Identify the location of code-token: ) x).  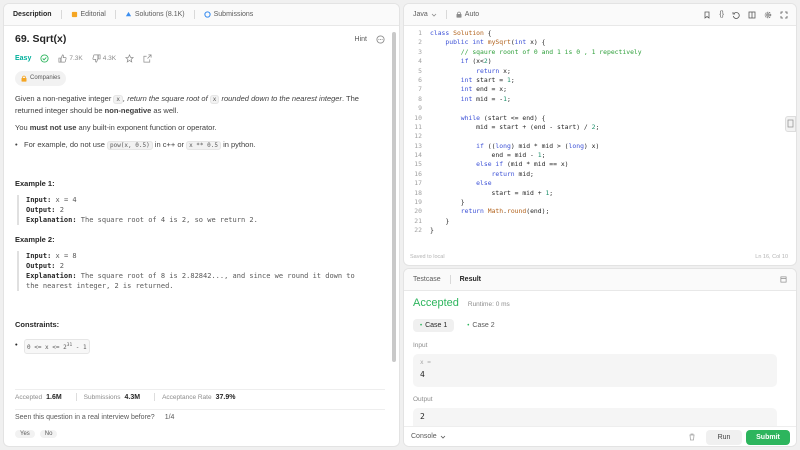
(591, 145).